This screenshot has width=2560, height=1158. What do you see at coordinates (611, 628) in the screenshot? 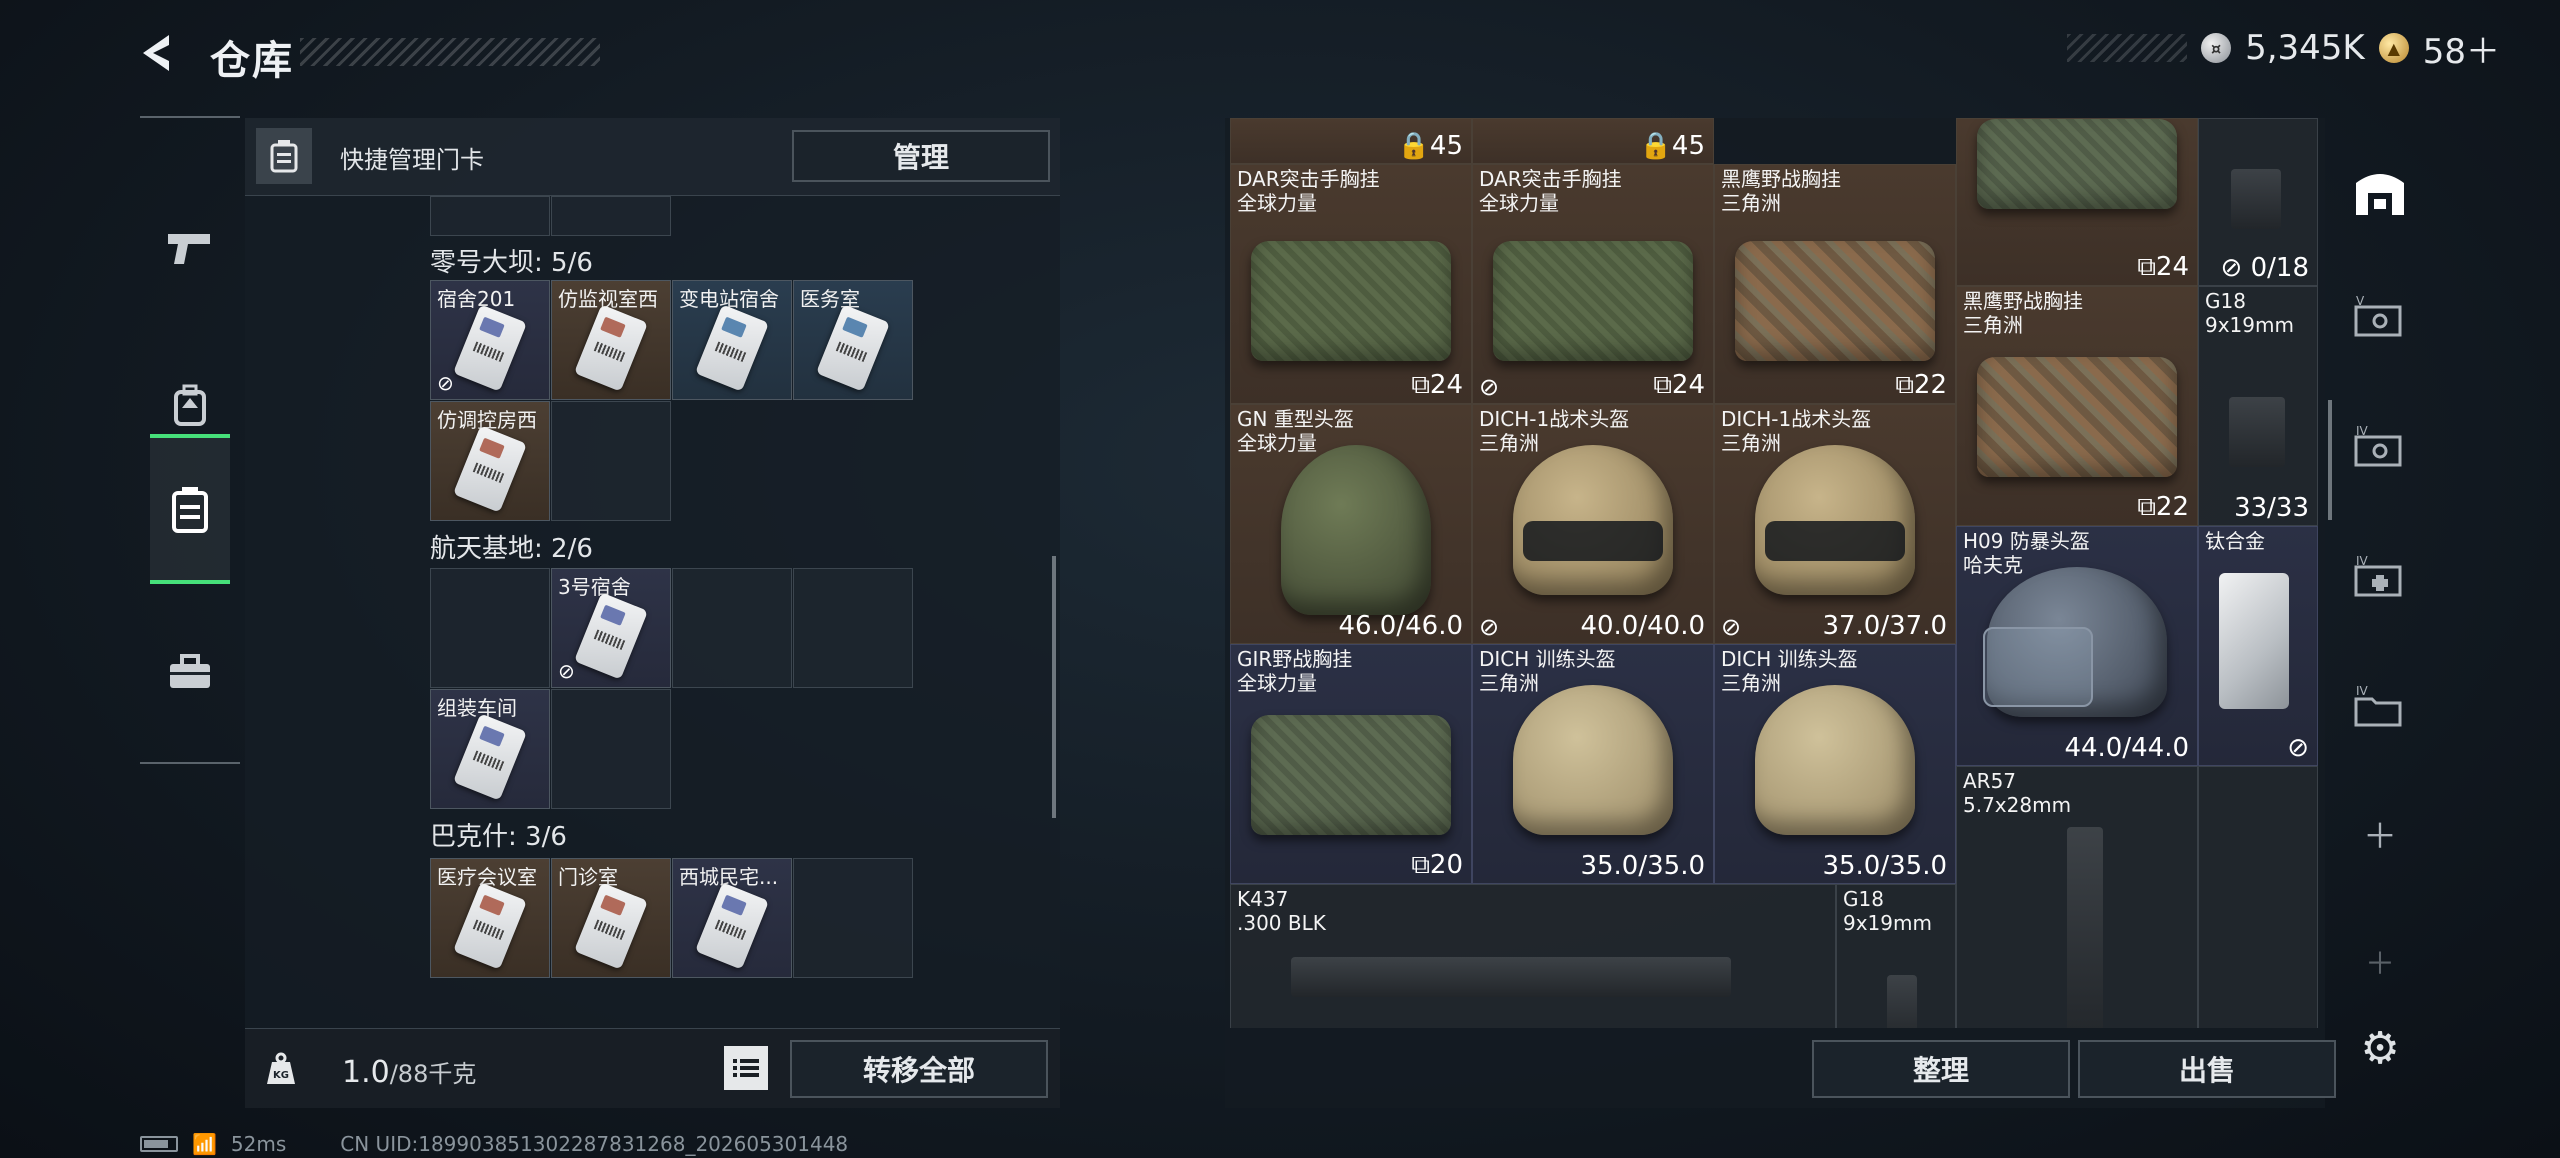
I see `keycard-slot: 3号宿舍 ⊘` at bounding box center [611, 628].